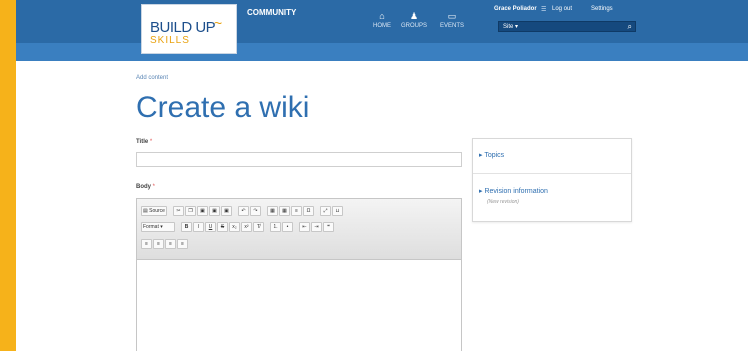  Describe the element at coordinates (183, 27) in the screenshot. I see `logo-main-text: BUILD UP` at that location.